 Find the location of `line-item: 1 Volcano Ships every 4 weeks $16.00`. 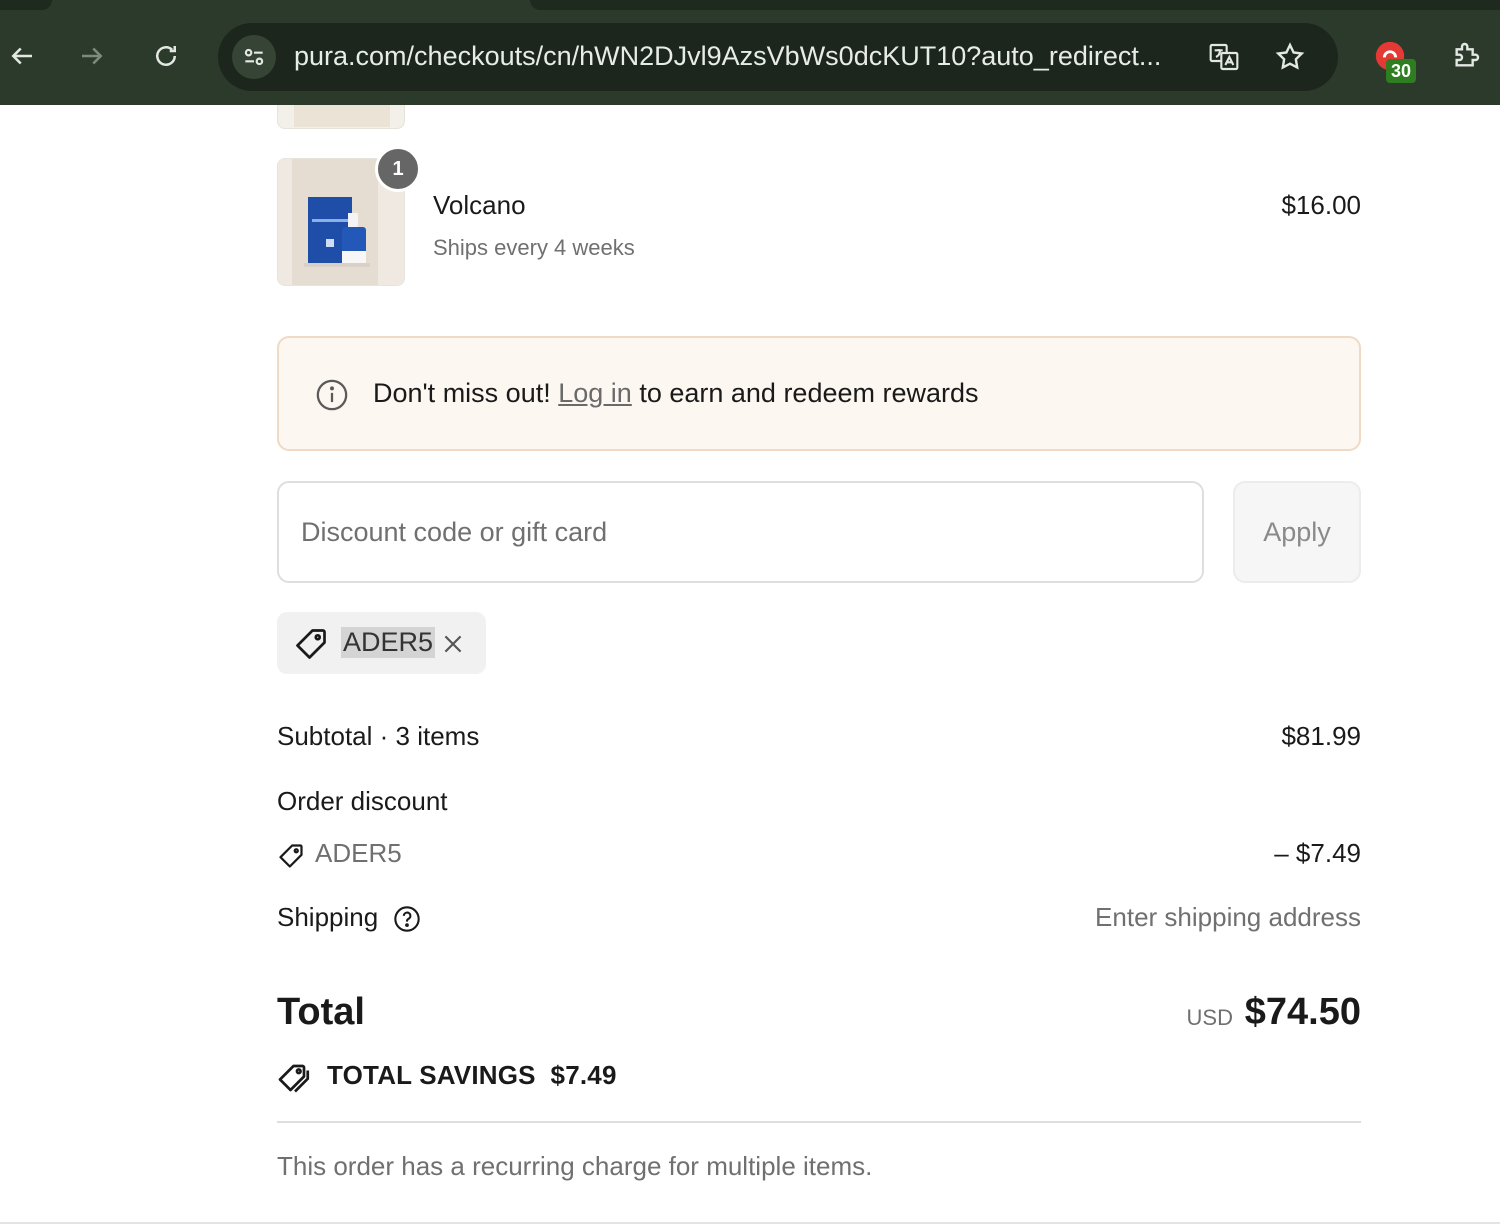

line-item: 1 Volcano Ships every 4 weeks $16.00 is located at coordinates (819, 217).